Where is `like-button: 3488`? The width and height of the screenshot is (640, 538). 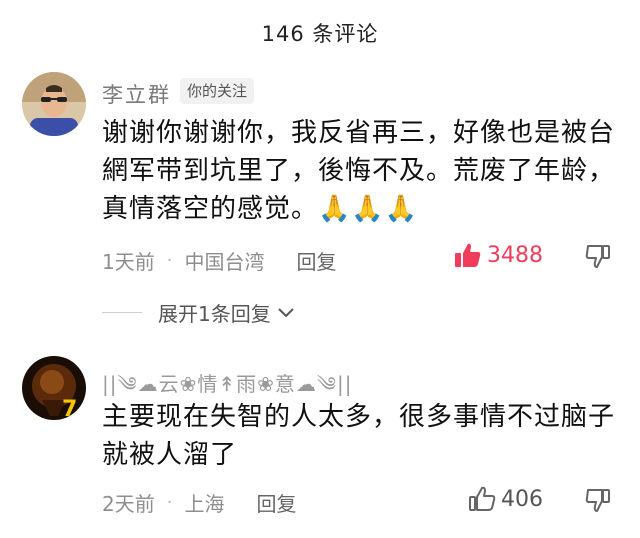
like-button: 3488 is located at coordinates (498, 255).